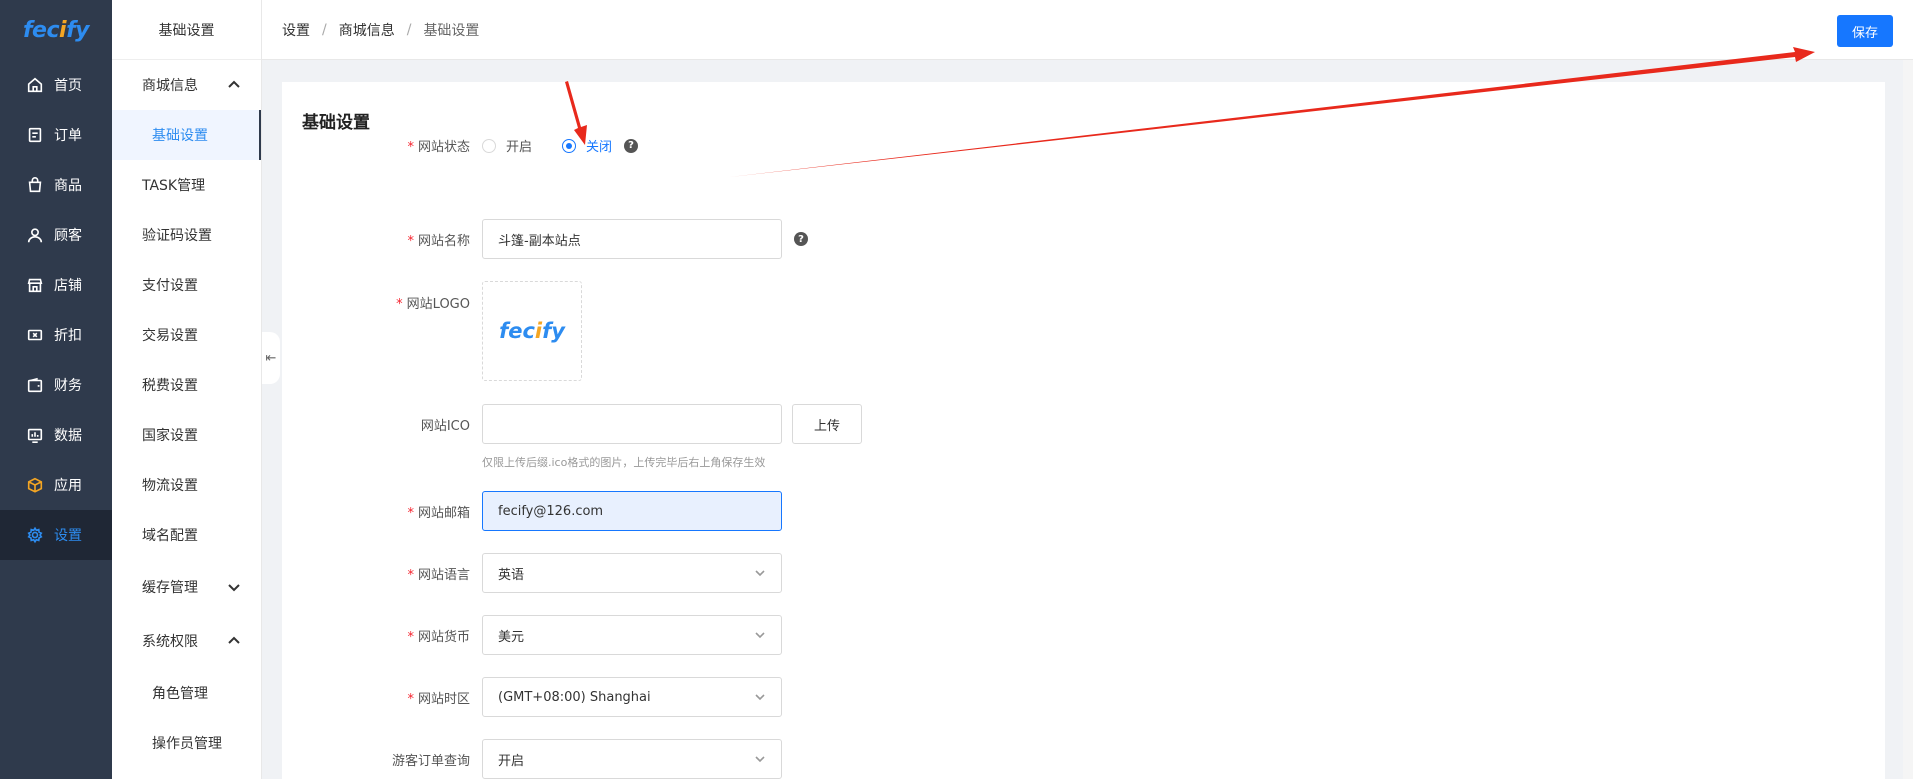  I want to click on top-header: 设置 / 商城信息 / 基础设置 保存, so click(1087, 30).